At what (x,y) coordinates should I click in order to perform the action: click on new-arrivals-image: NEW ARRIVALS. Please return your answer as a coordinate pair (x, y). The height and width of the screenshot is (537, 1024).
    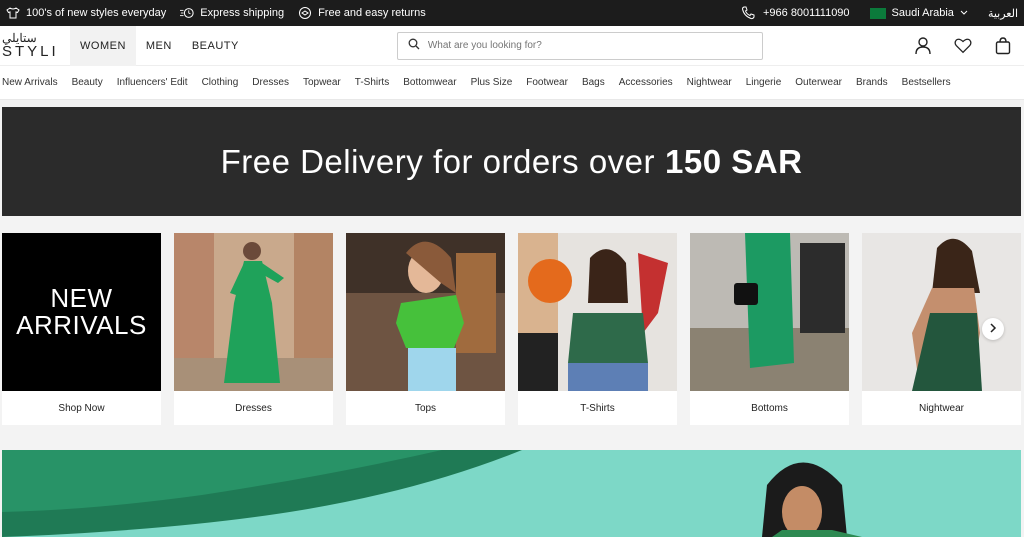
    Looking at the image, I should click on (81, 312).